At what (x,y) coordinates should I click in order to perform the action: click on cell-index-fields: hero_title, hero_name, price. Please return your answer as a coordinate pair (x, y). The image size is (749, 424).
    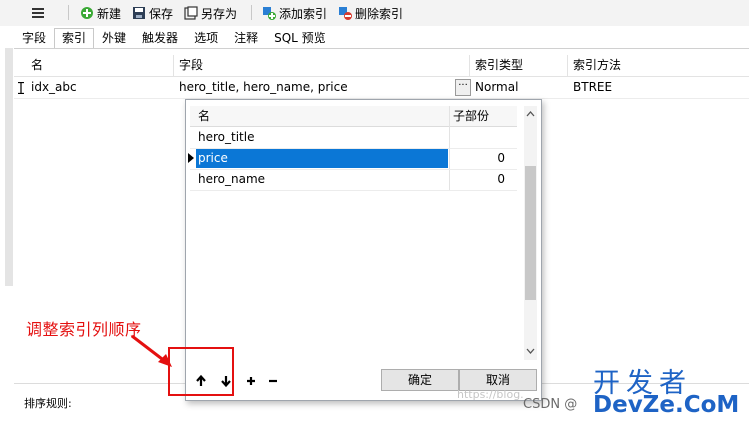
    Looking at the image, I should click on (263, 87).